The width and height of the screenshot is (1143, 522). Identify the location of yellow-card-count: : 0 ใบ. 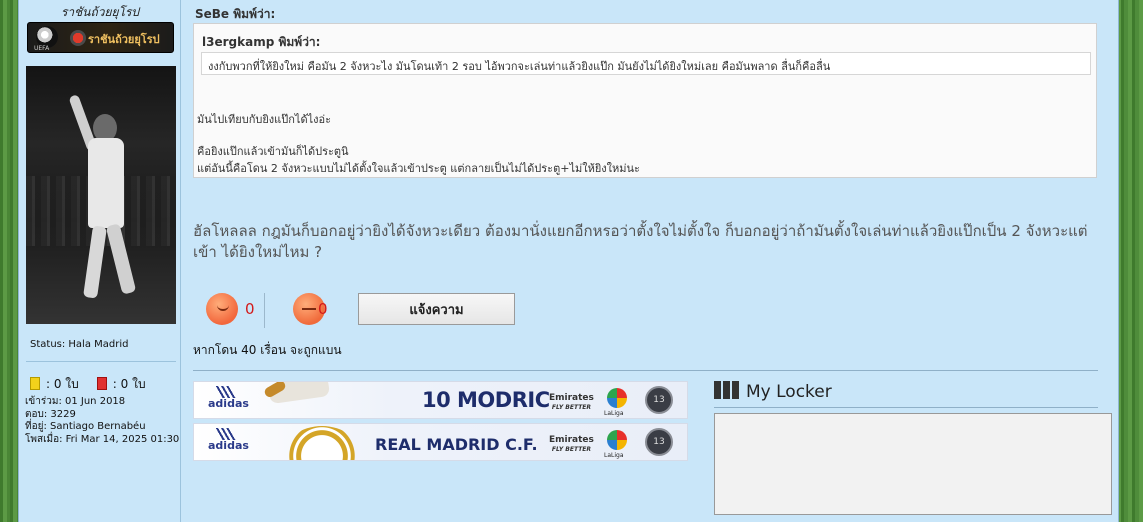
(62, 384).